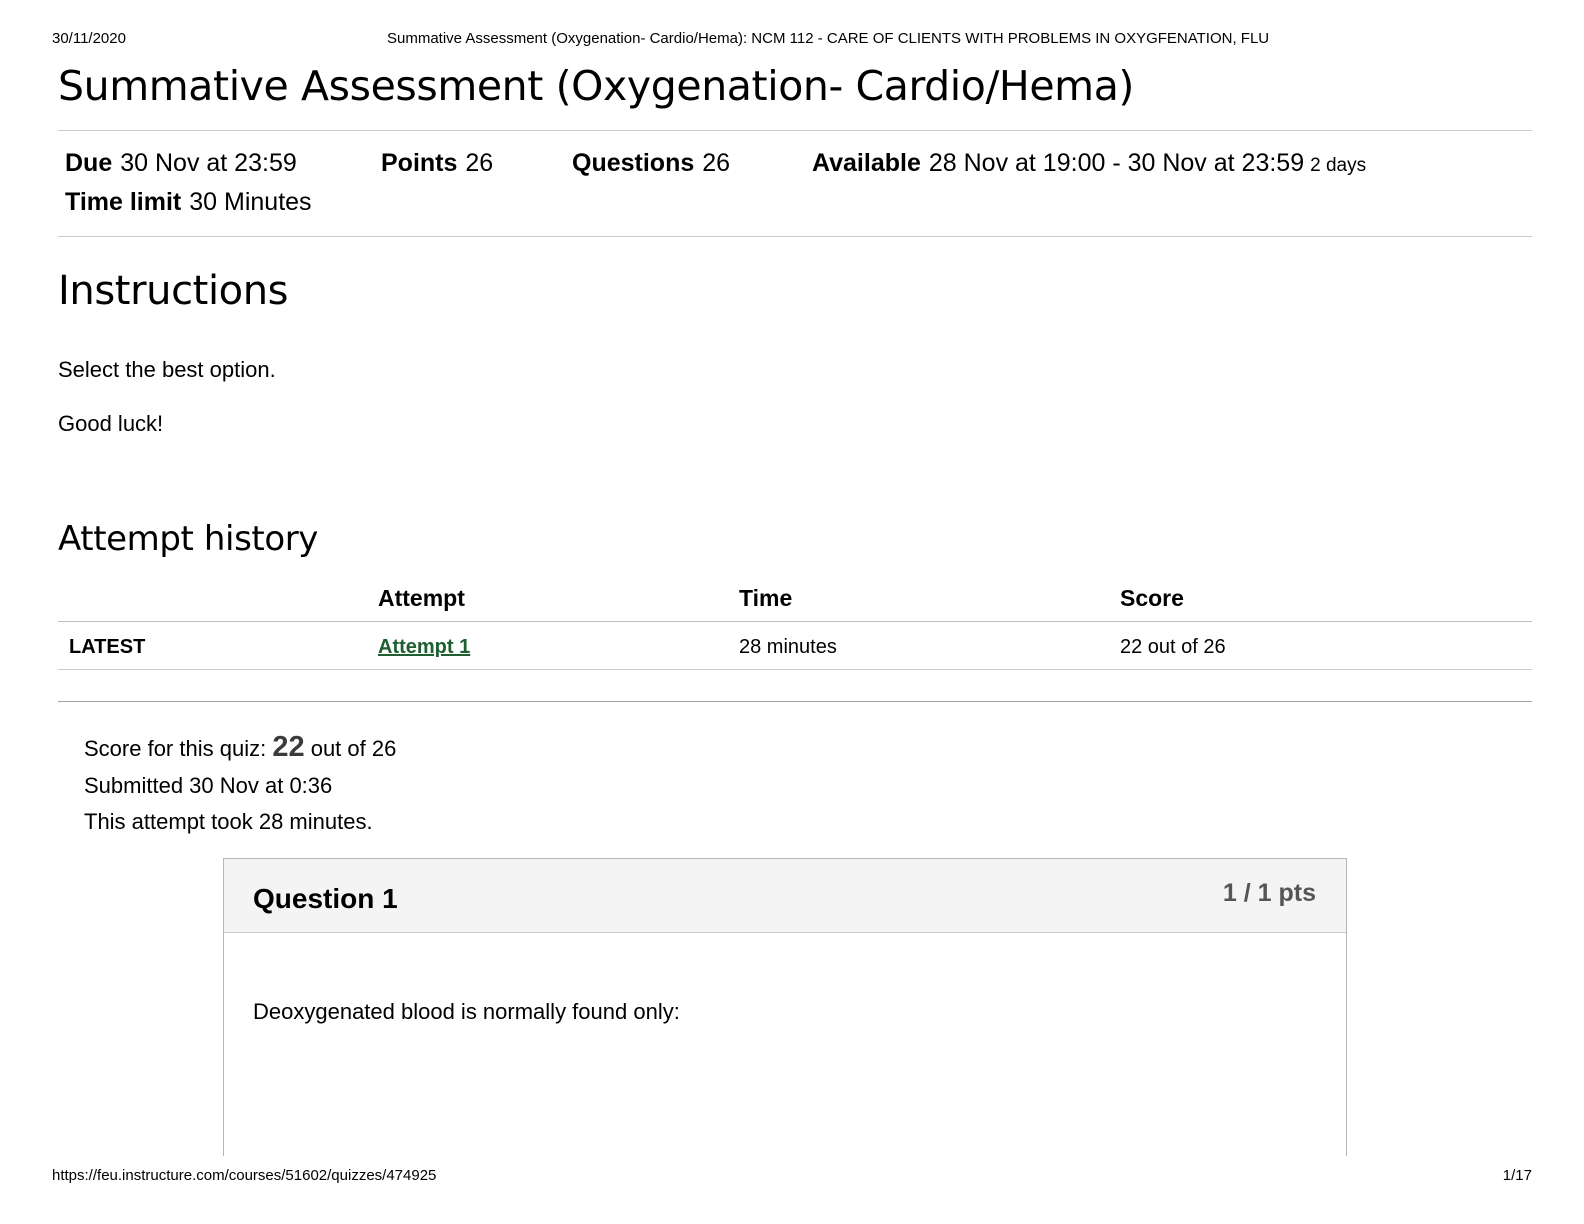 This screenshot has height=1224, width=1584. Describe the element at coordinates (188, 202) in the screenshot. I see `time-limit-detail: Time limit 30 Minutes` at that location.